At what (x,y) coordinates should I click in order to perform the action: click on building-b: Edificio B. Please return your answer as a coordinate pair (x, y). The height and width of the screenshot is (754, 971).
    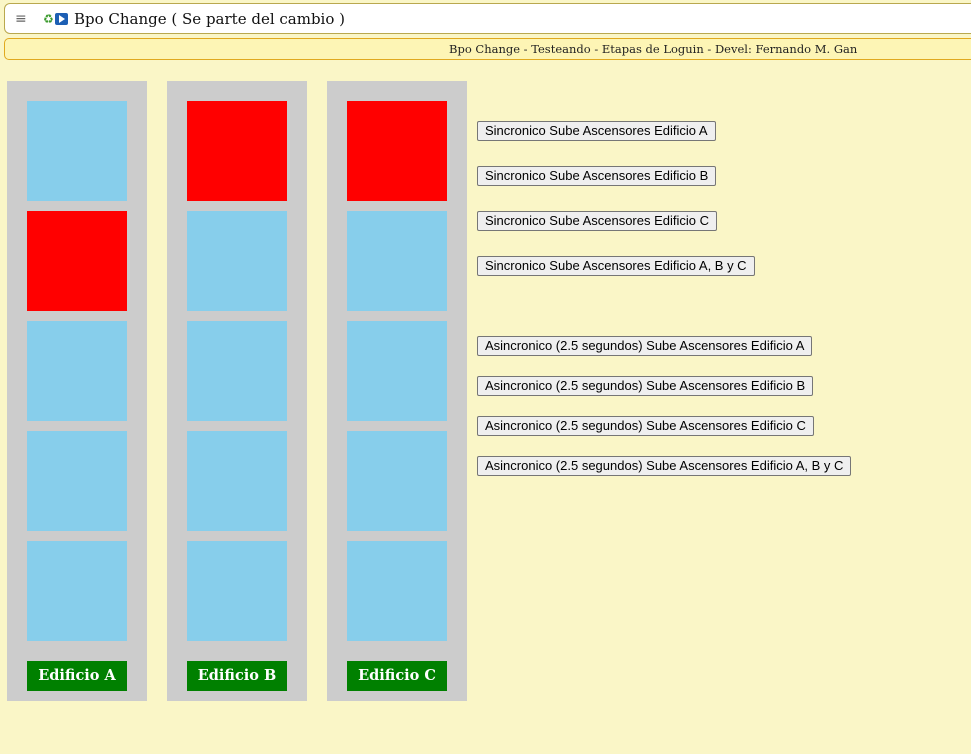
    Looking at the image, I should click on (237, 391).